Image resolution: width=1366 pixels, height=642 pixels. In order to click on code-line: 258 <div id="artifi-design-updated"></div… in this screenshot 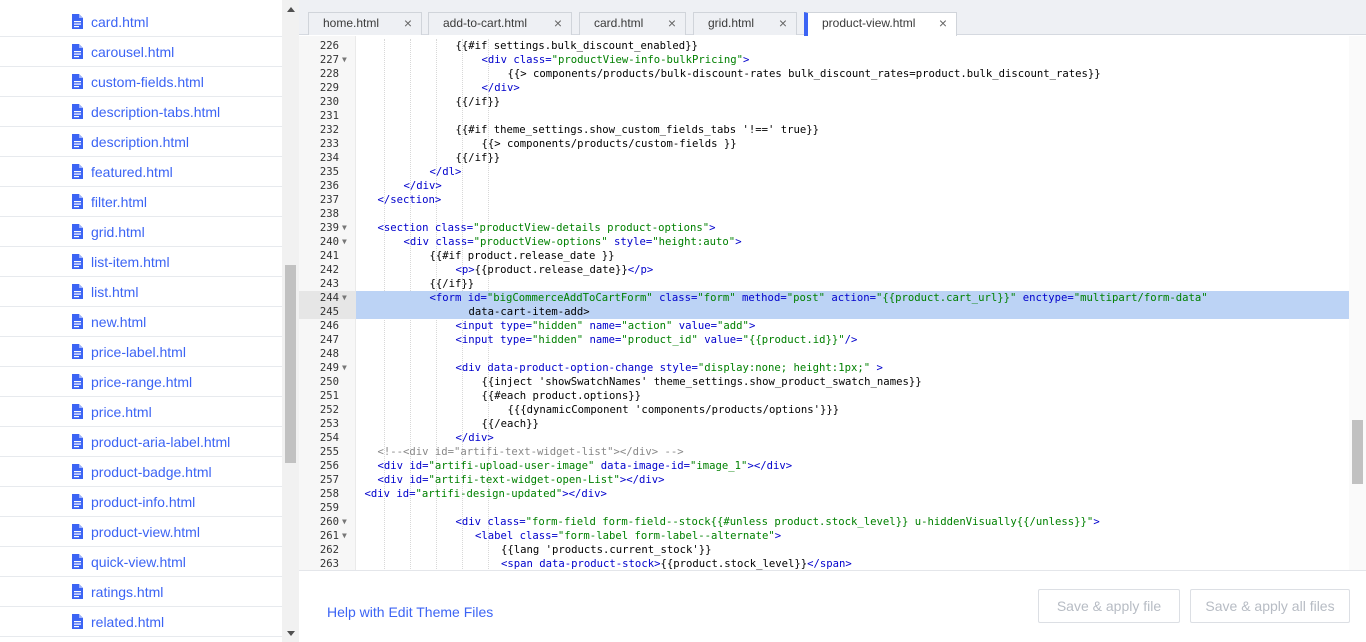, I will do `click(824, 494)`.